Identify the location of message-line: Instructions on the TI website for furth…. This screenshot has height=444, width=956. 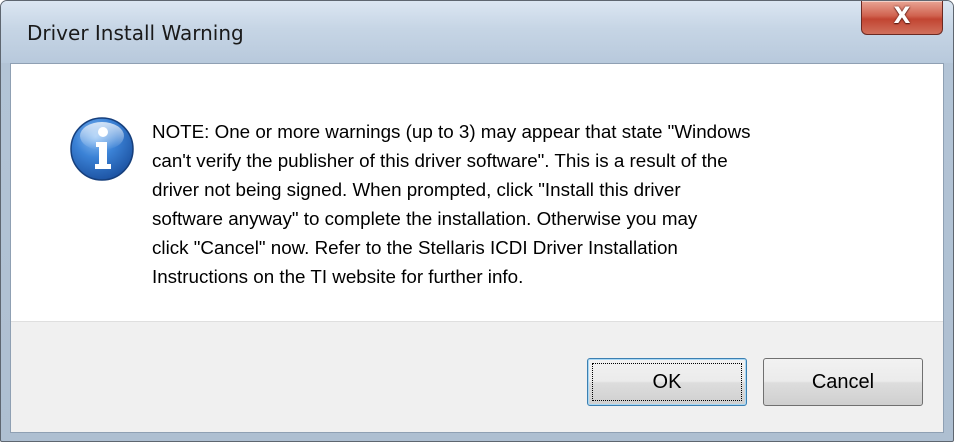
(338, 276).